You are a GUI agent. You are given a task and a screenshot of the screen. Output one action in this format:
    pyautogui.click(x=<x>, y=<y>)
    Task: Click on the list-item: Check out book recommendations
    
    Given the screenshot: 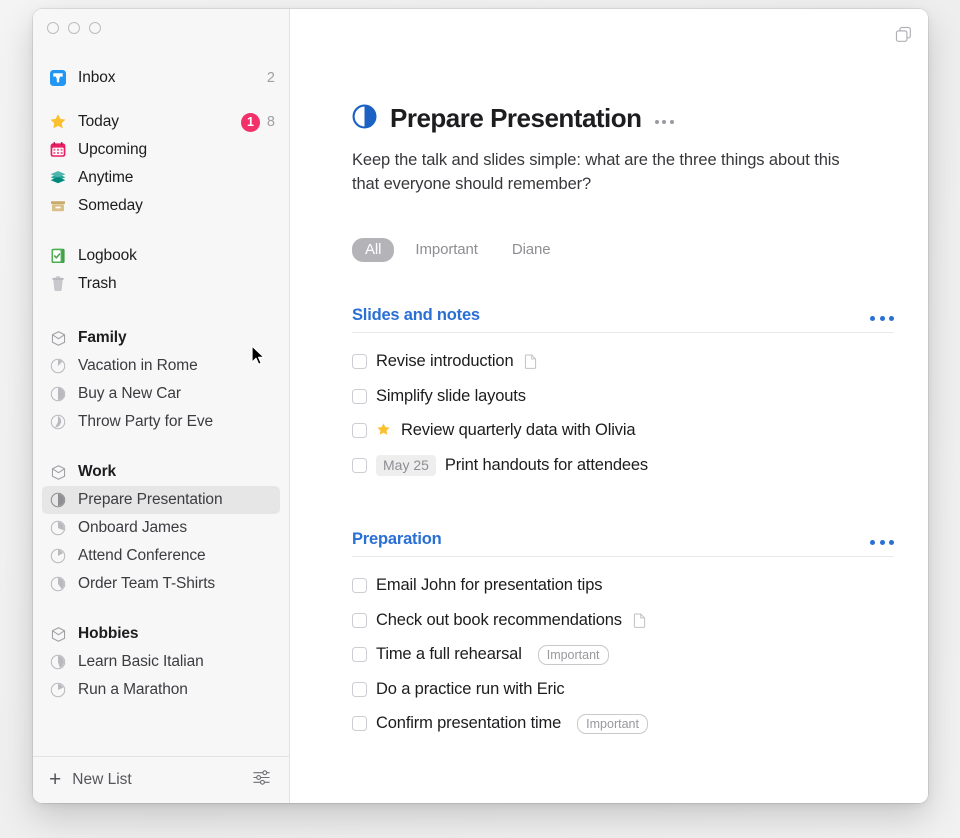 What is the action you would take?
    pyautogui.click(x=623, y=620)
    